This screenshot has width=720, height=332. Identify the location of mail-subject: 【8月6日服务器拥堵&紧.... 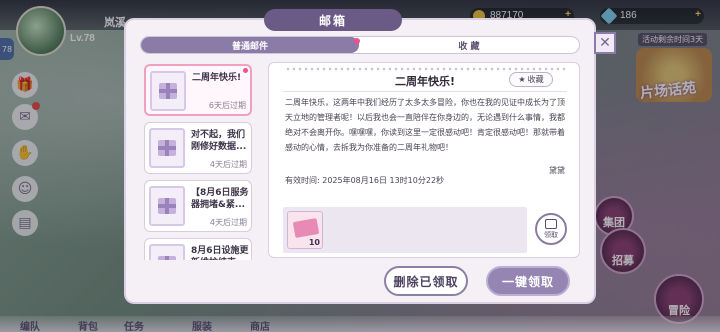
(220, 199).